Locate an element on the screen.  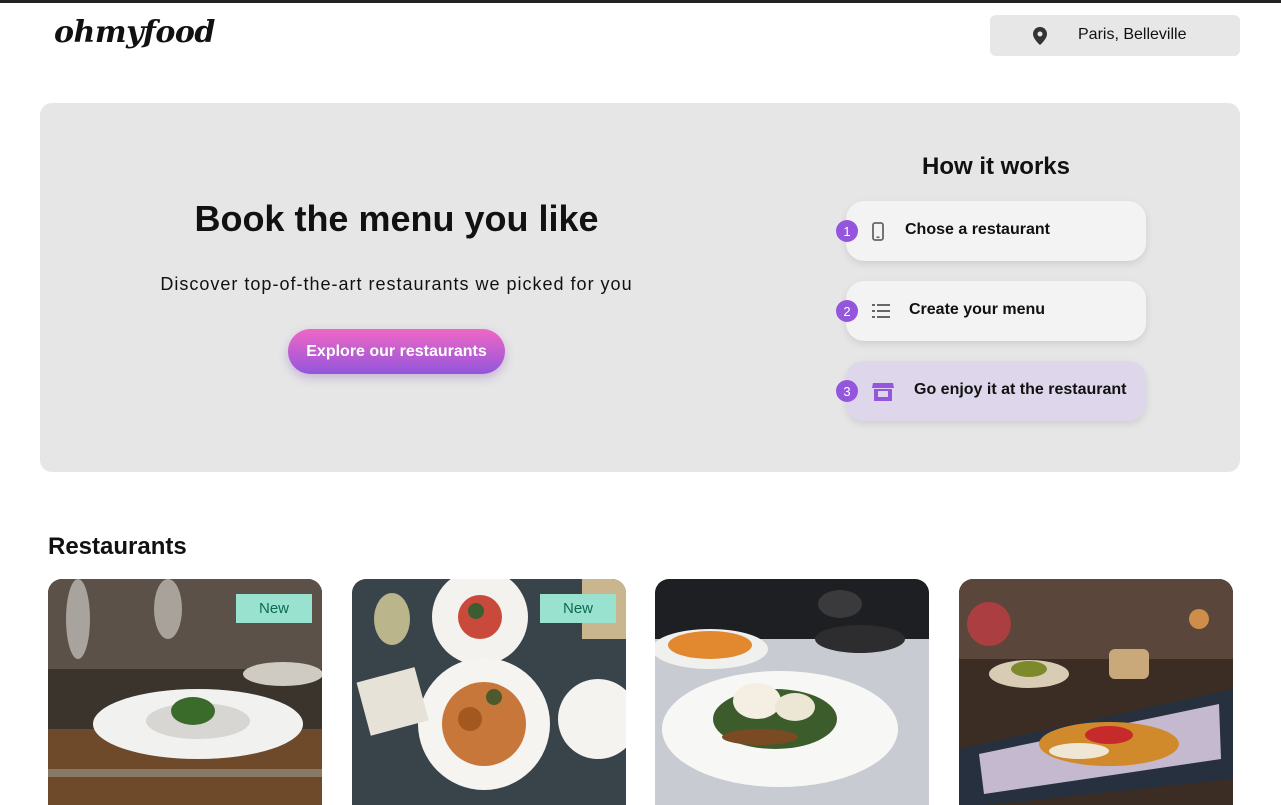
location-selector: Paris, Belleville is located at coordinates (1115, 35).